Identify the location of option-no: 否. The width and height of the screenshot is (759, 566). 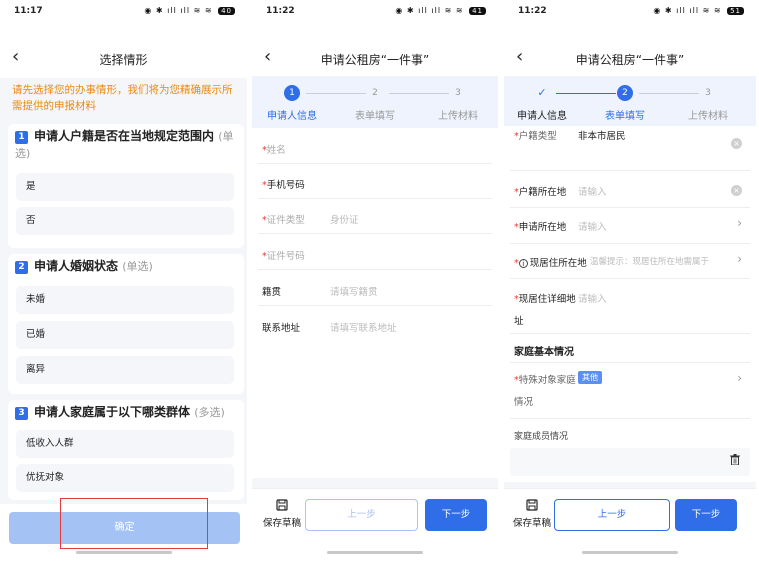
(125, 221).